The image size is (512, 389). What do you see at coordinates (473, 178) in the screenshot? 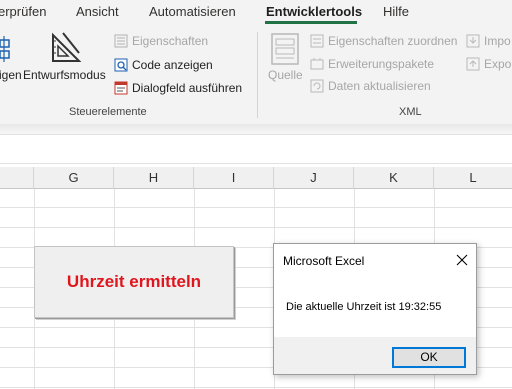
I see `column-header-l: L` at bounding box center [473, 178].